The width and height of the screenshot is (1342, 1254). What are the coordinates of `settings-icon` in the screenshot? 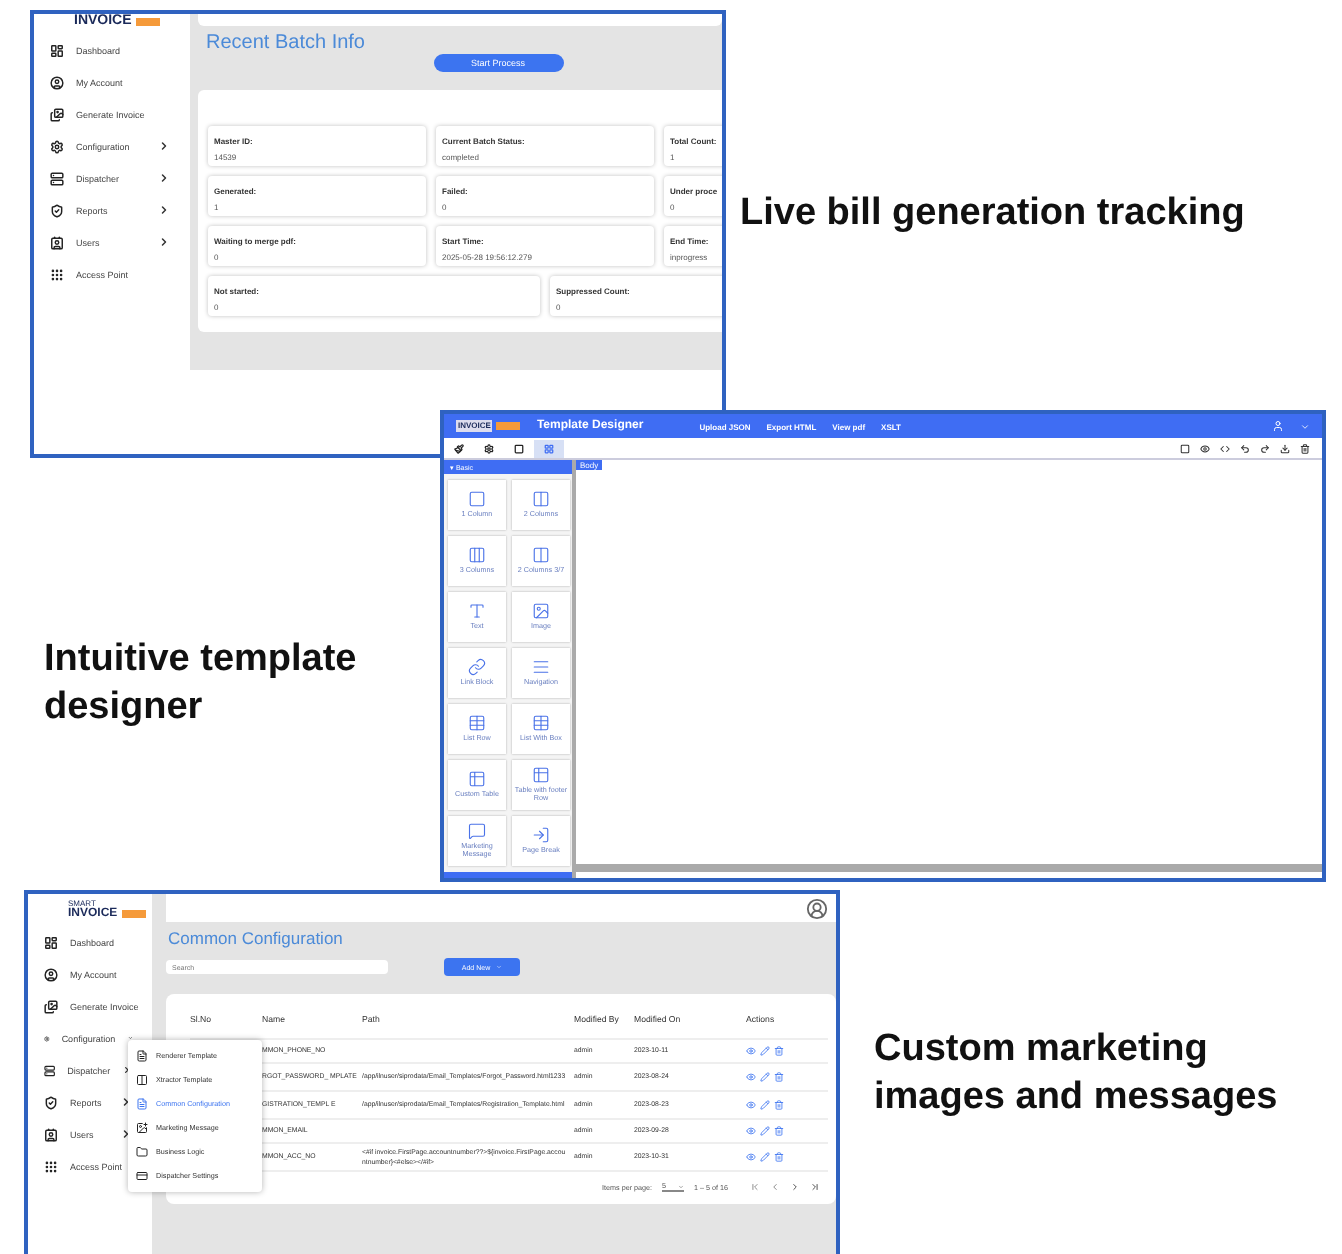 It's located at (489, 448).